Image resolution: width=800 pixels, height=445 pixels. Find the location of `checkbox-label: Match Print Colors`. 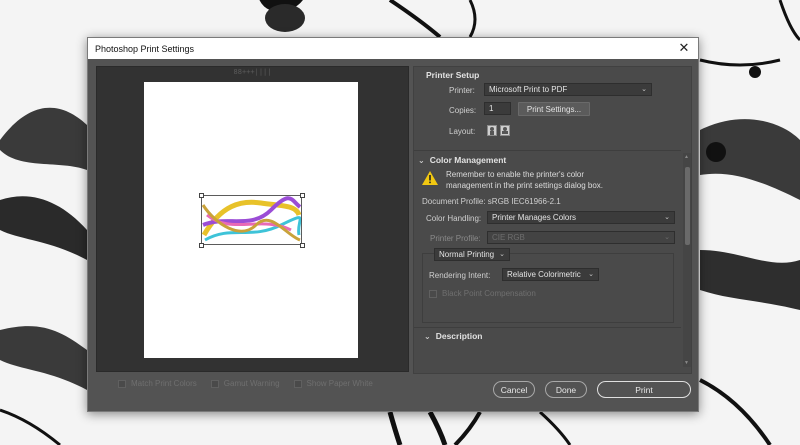

checkbox-label: Match Print Colors is located at coordinates (164, 383).